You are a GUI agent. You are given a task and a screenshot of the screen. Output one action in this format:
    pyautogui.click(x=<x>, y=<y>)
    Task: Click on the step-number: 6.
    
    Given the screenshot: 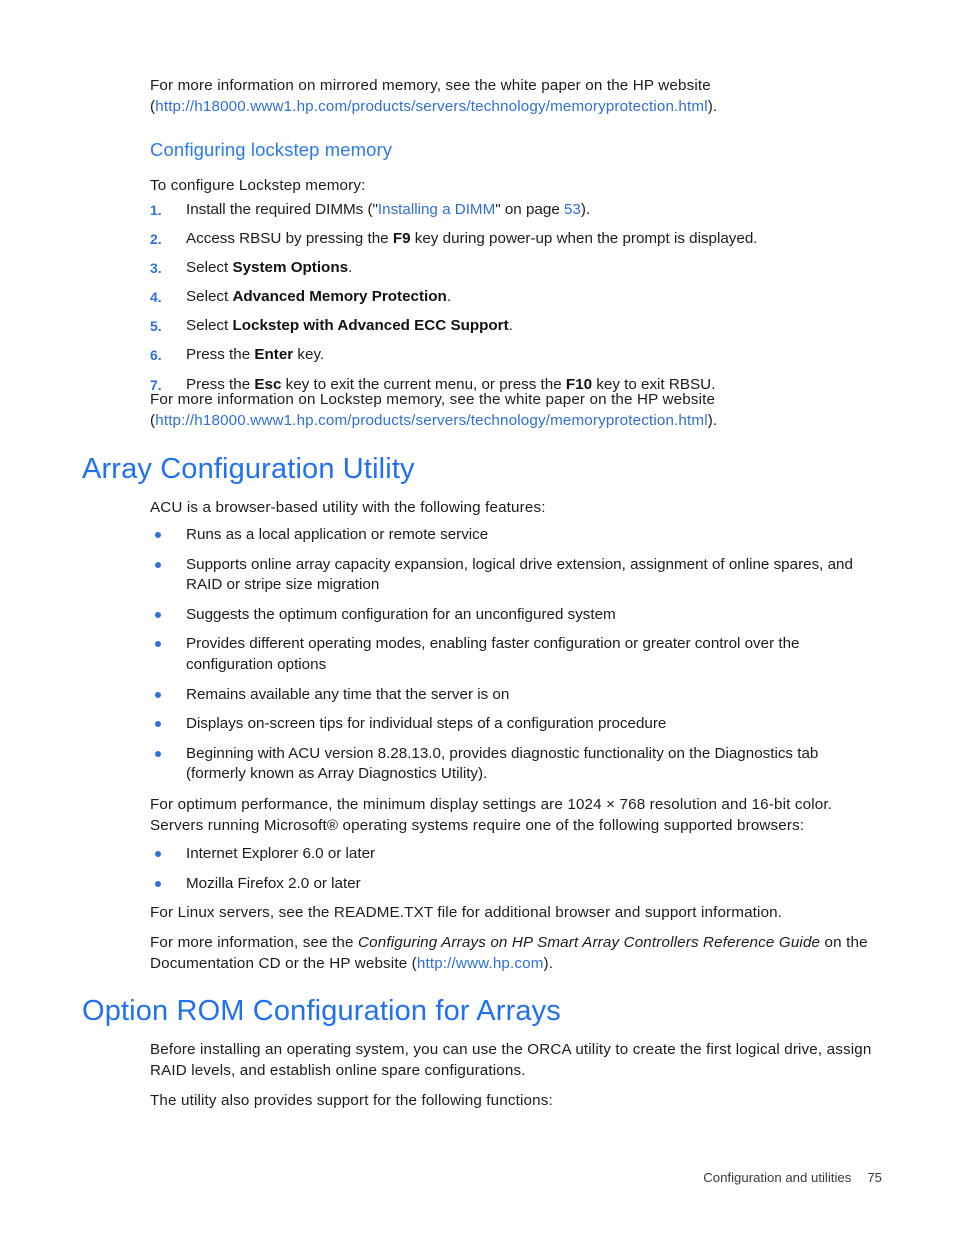 What is the action you would take?
    pyautogui.click(x=156, y=355)
    